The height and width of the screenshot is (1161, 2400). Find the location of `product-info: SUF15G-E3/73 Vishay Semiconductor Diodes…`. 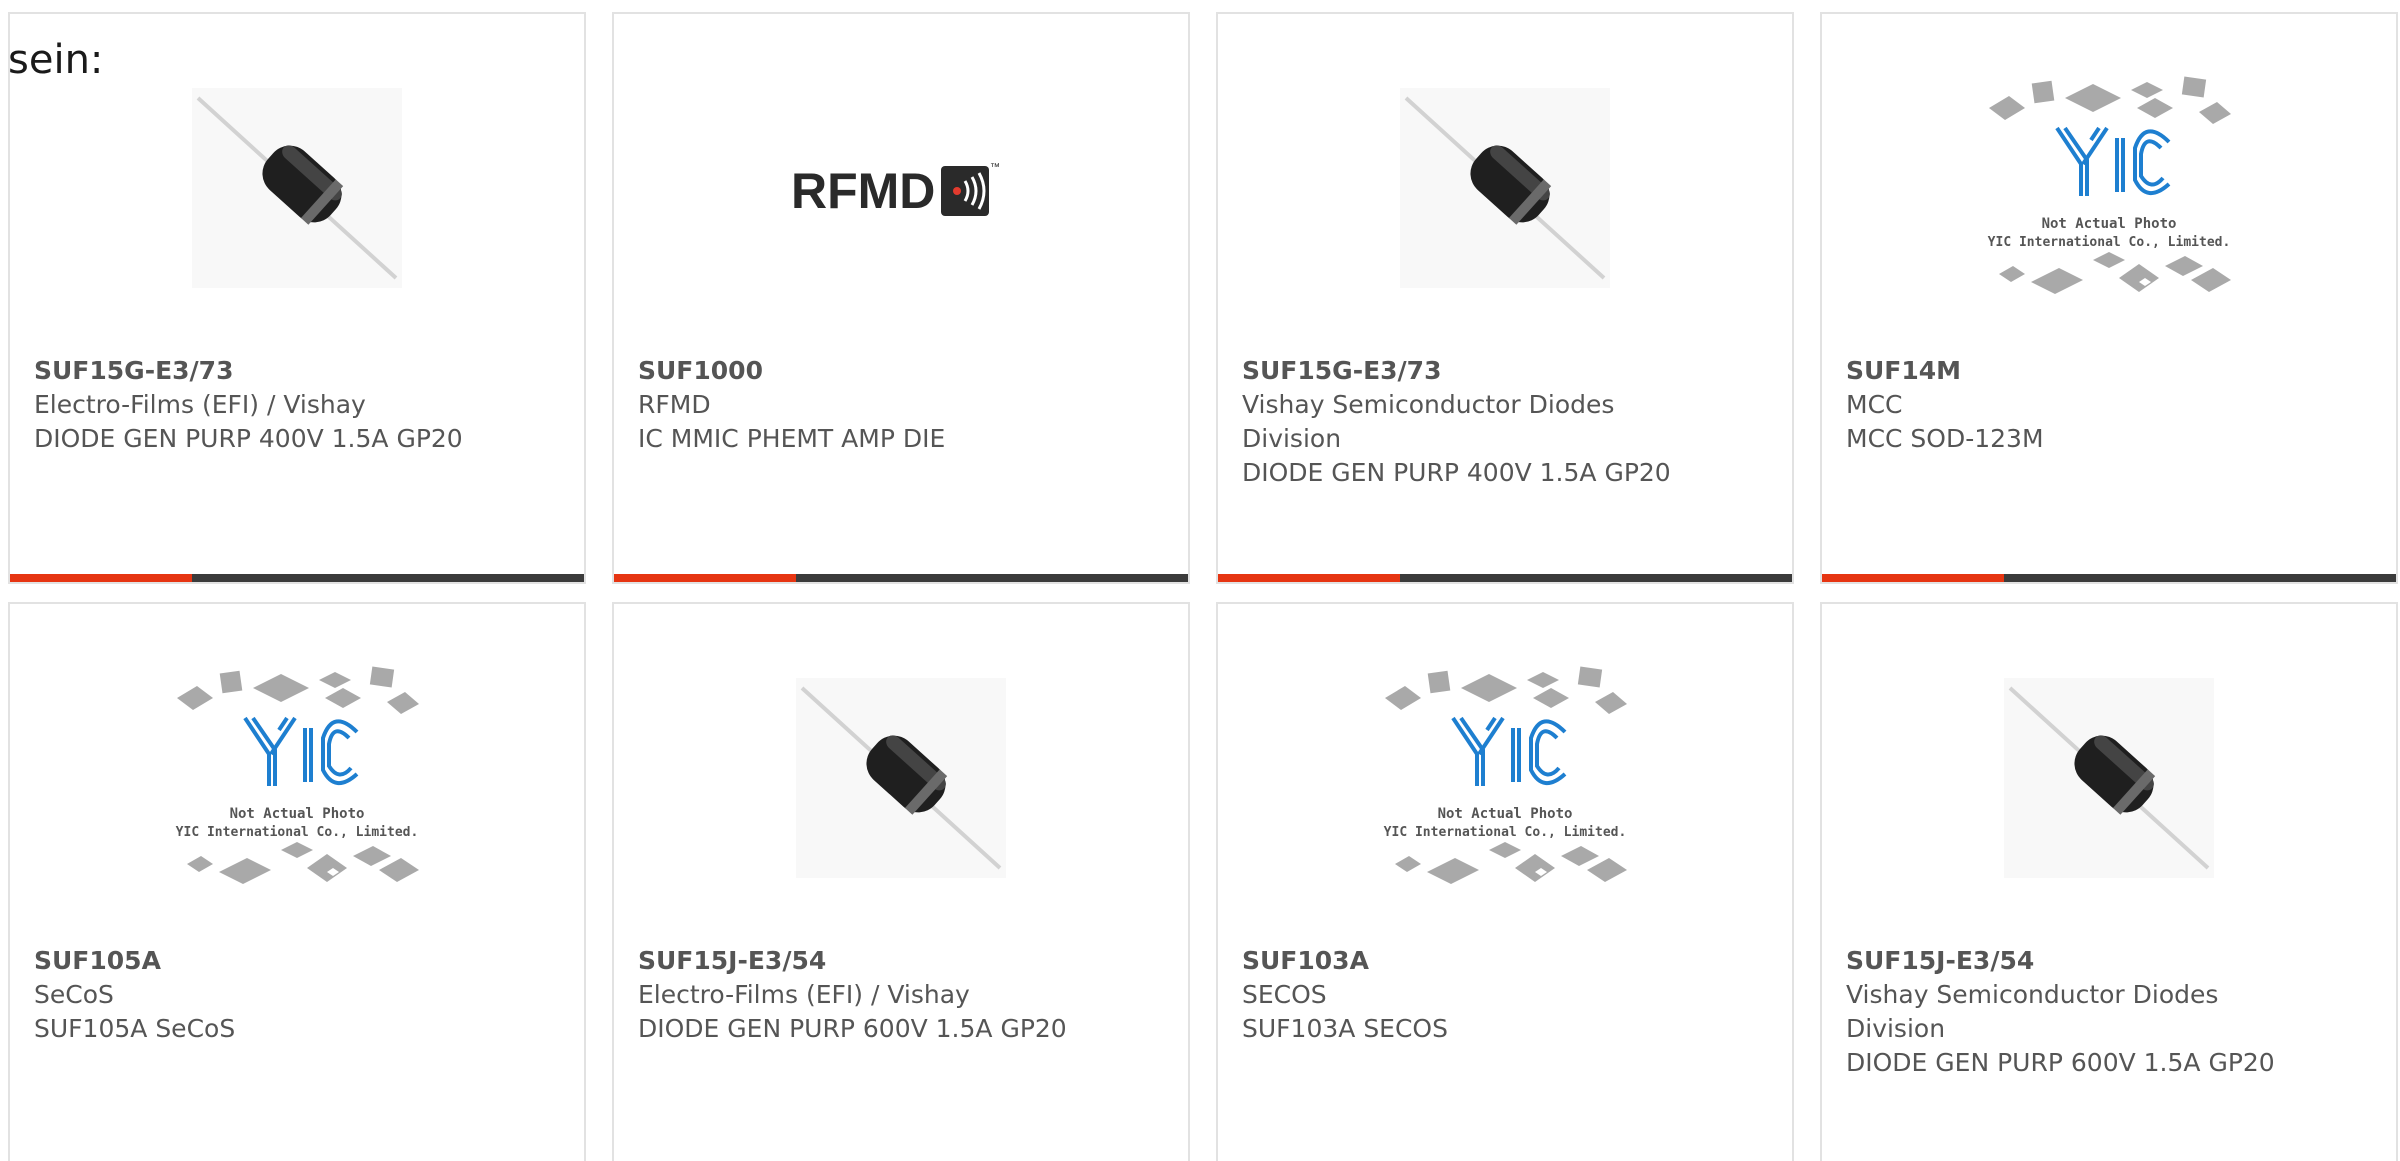

product-info: SUF15G-E3/73 Vishay Semiconductor Diodes… is located at coordinates (1477, 422).